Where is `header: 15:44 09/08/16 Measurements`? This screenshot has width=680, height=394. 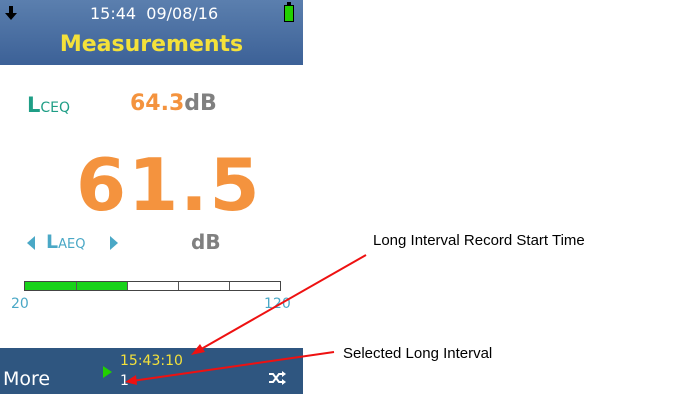
header: 15:44 09/08/16 Measurements is located at coordinates (151, 32).